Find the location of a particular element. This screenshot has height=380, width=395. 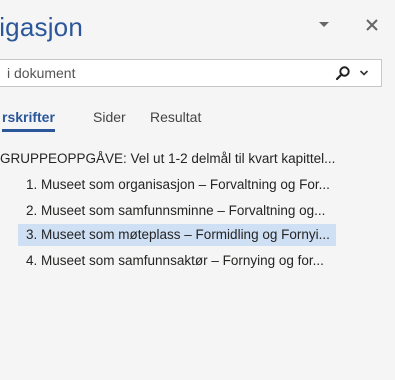

chevron-down-icon is located at coordinates (364, 73).